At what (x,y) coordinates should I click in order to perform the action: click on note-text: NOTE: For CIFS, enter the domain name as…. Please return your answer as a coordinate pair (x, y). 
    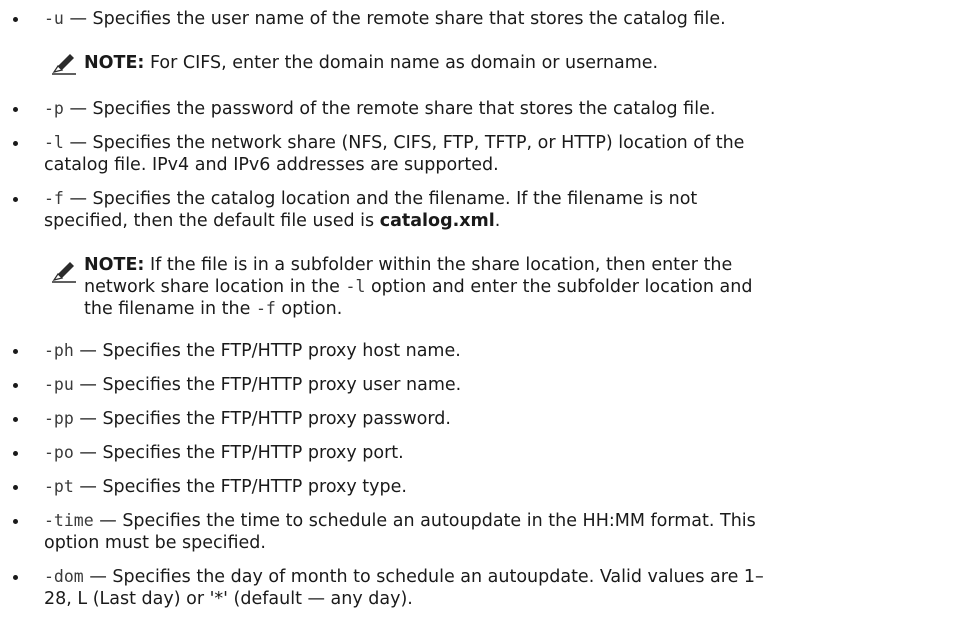
    Looking at the image, I should click on (514, 63).